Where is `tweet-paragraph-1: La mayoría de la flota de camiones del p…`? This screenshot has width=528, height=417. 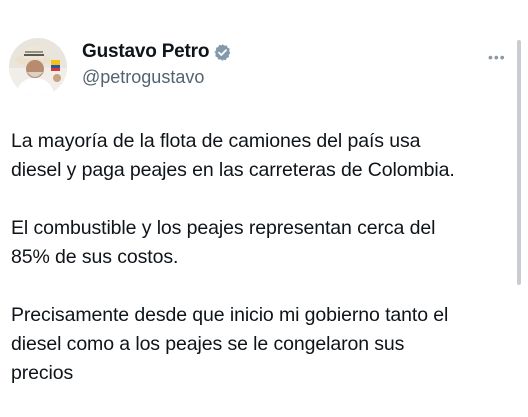 tweet-paragraph-1: La mayoría de la flota de camiones del p… is located at coordinates (233, 155).